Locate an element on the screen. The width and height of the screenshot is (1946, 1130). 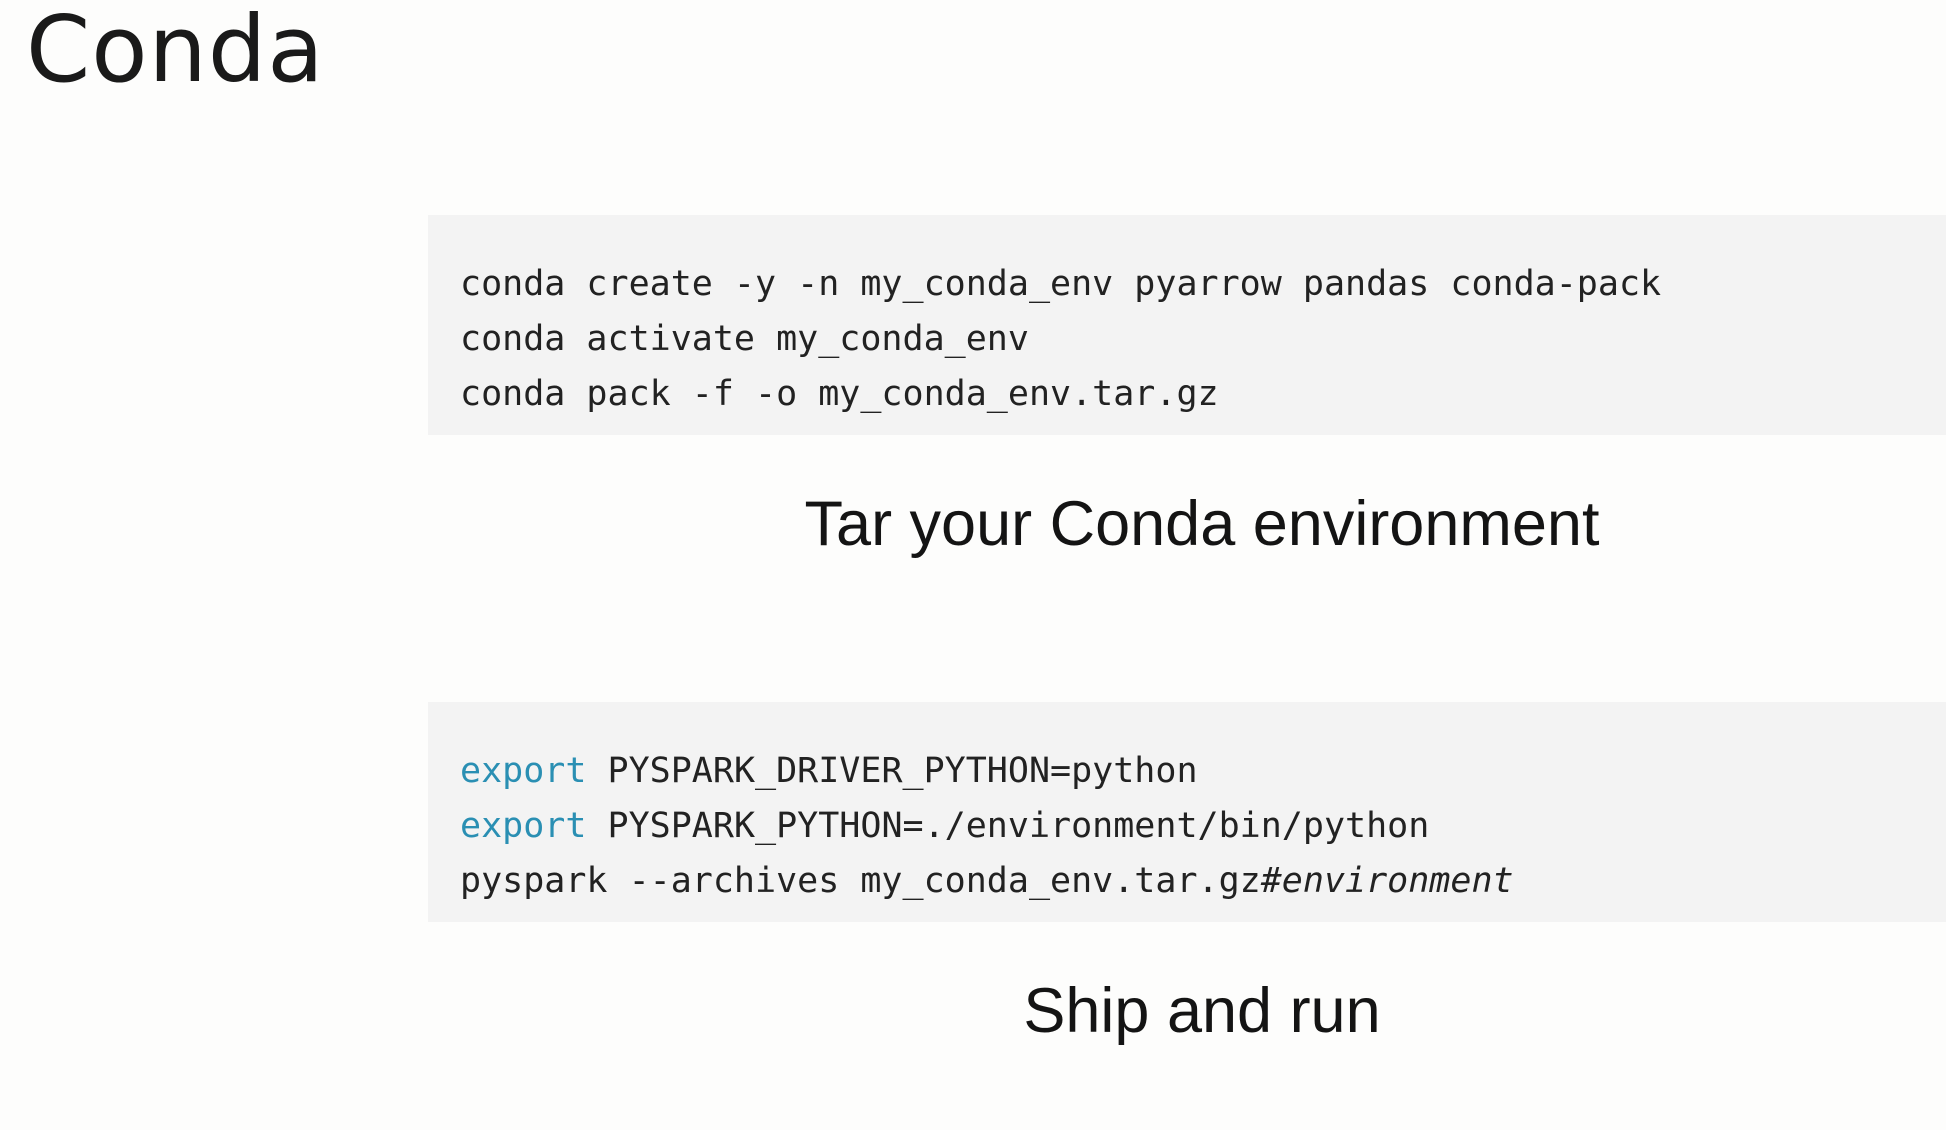
code-text: PYSPARK_DRIVER_PYTHON=python is located at coordinates (892, 771).